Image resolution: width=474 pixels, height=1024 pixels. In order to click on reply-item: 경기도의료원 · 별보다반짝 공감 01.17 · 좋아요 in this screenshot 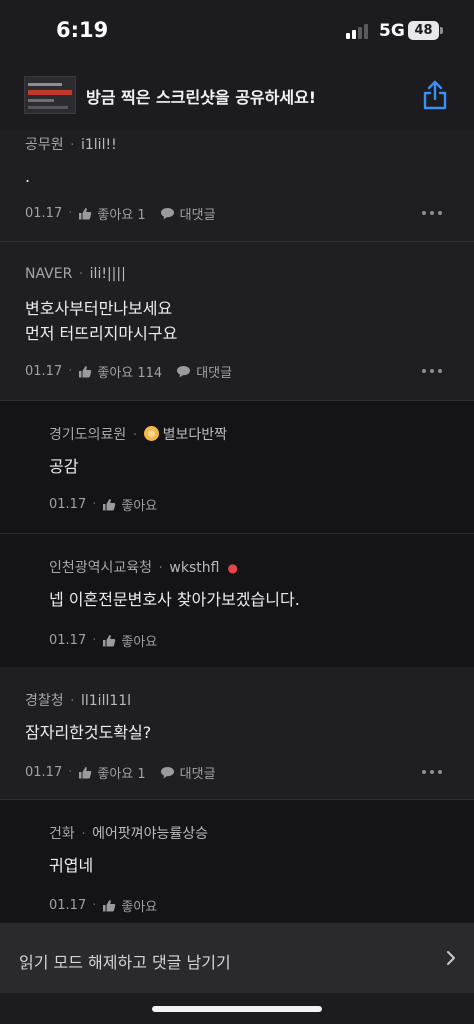, I will do `click(237, 467)`.